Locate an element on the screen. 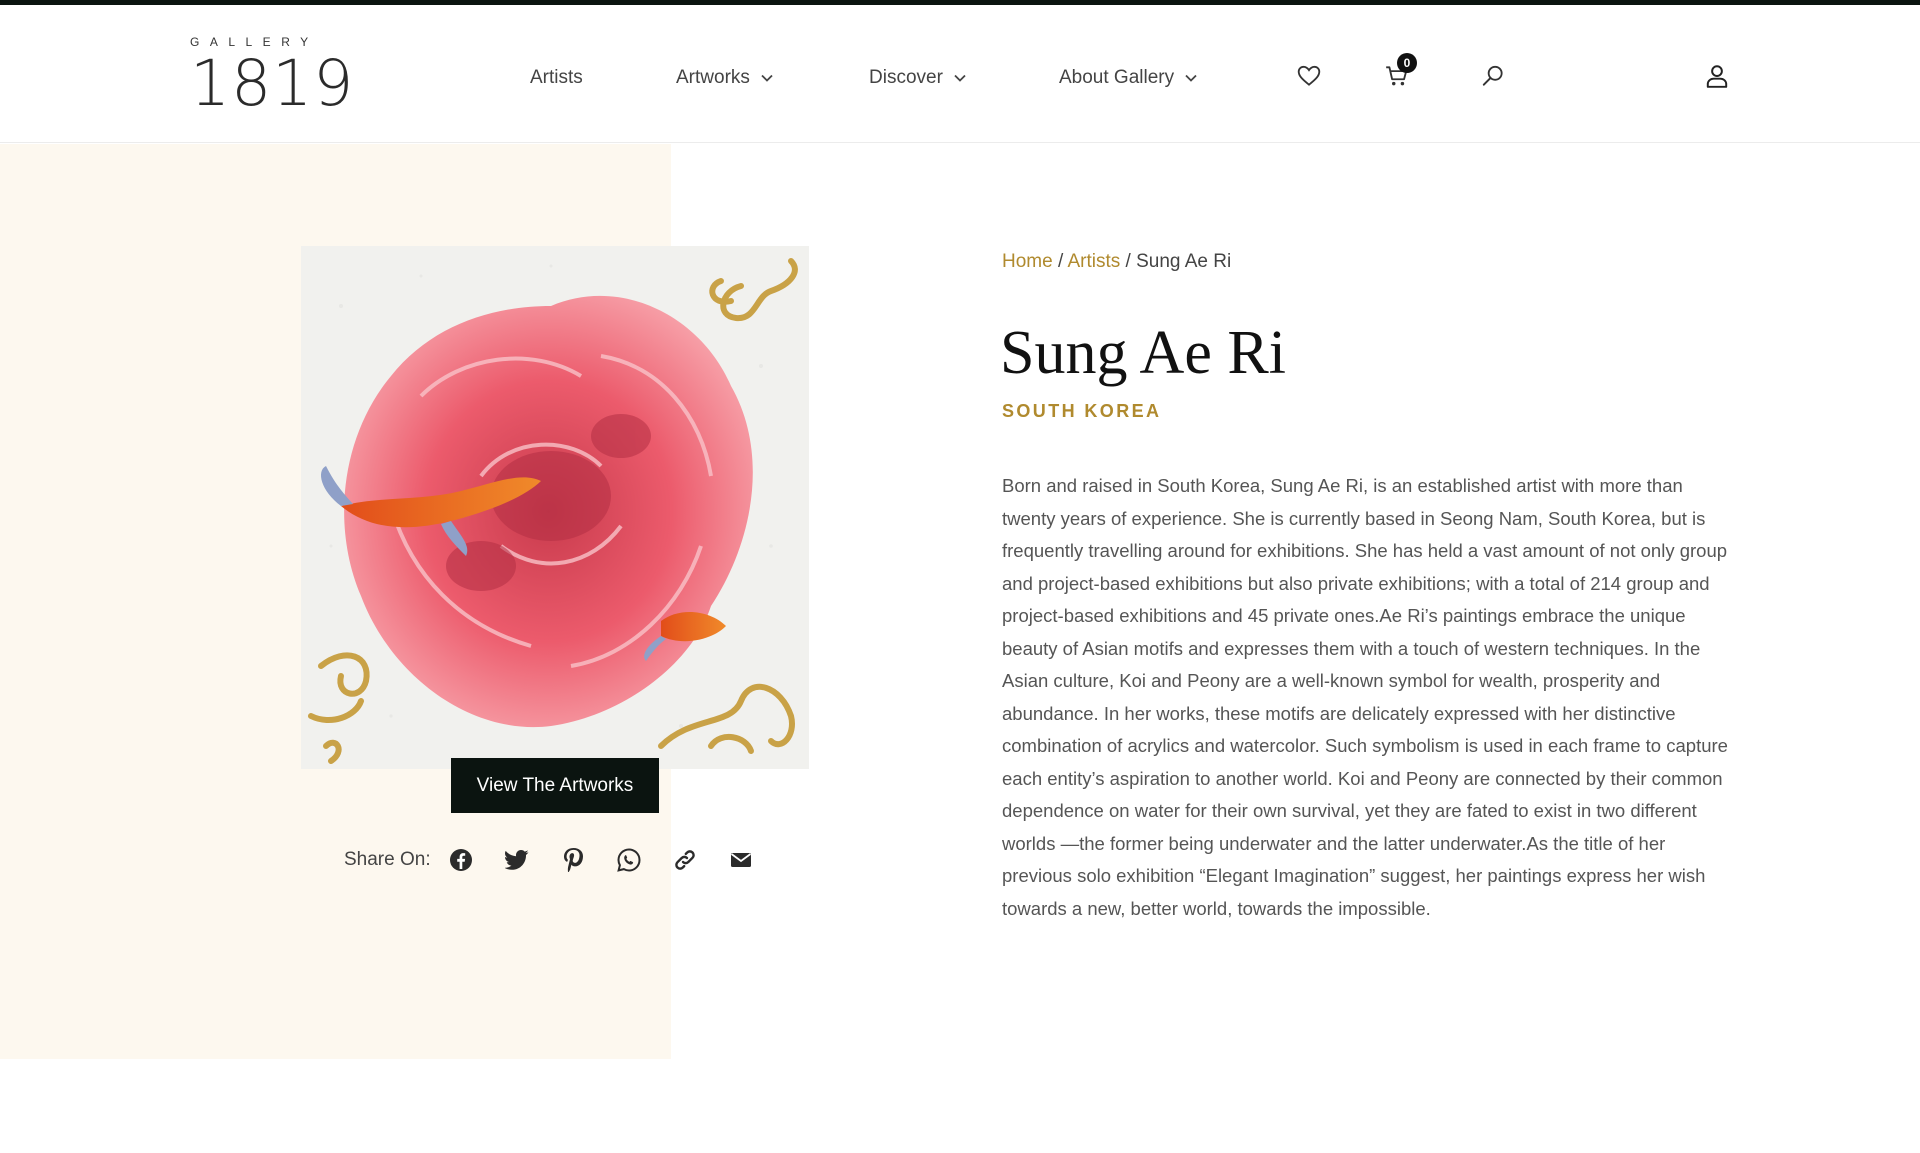 Image resolution: width=1920 pixels, height=1153 pixels. breadcrumb: Home / Artists / Sung Ae Ri is located at coordinates (1116, 262).